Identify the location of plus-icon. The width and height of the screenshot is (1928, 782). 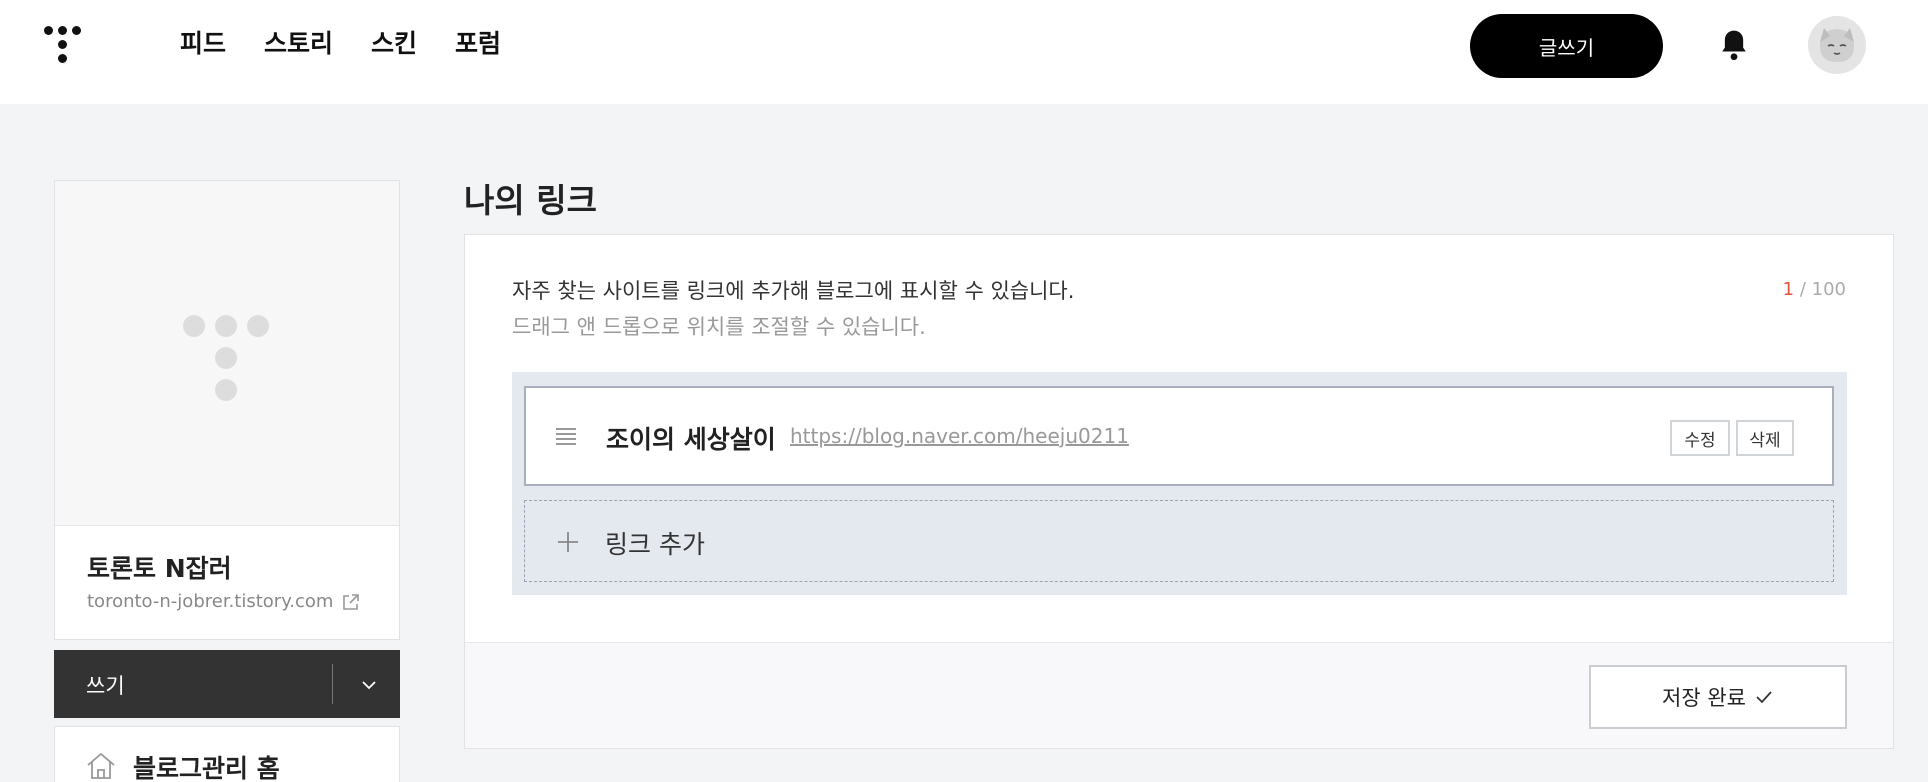
(568, 542).